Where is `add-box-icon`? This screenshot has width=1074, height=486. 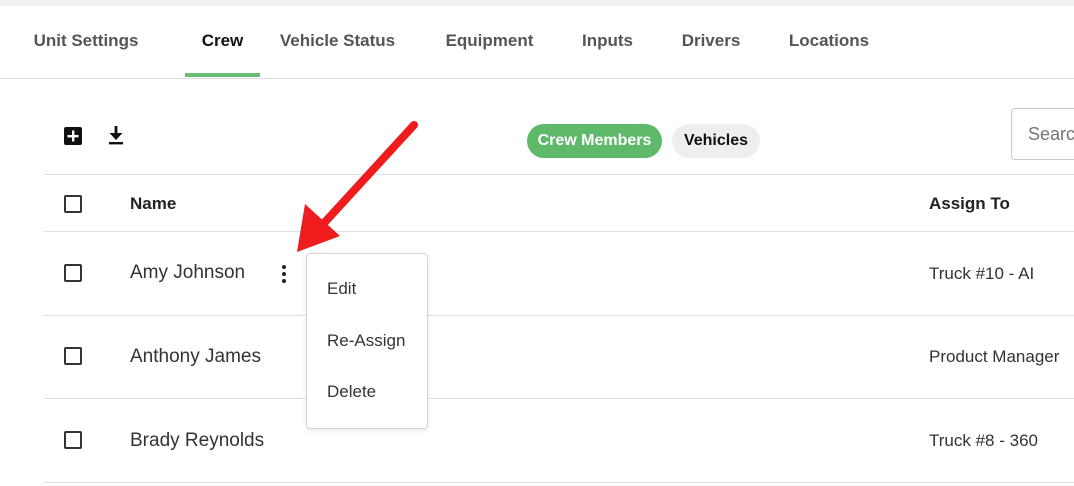 add-box-icon is located at coordinates (73, 136).